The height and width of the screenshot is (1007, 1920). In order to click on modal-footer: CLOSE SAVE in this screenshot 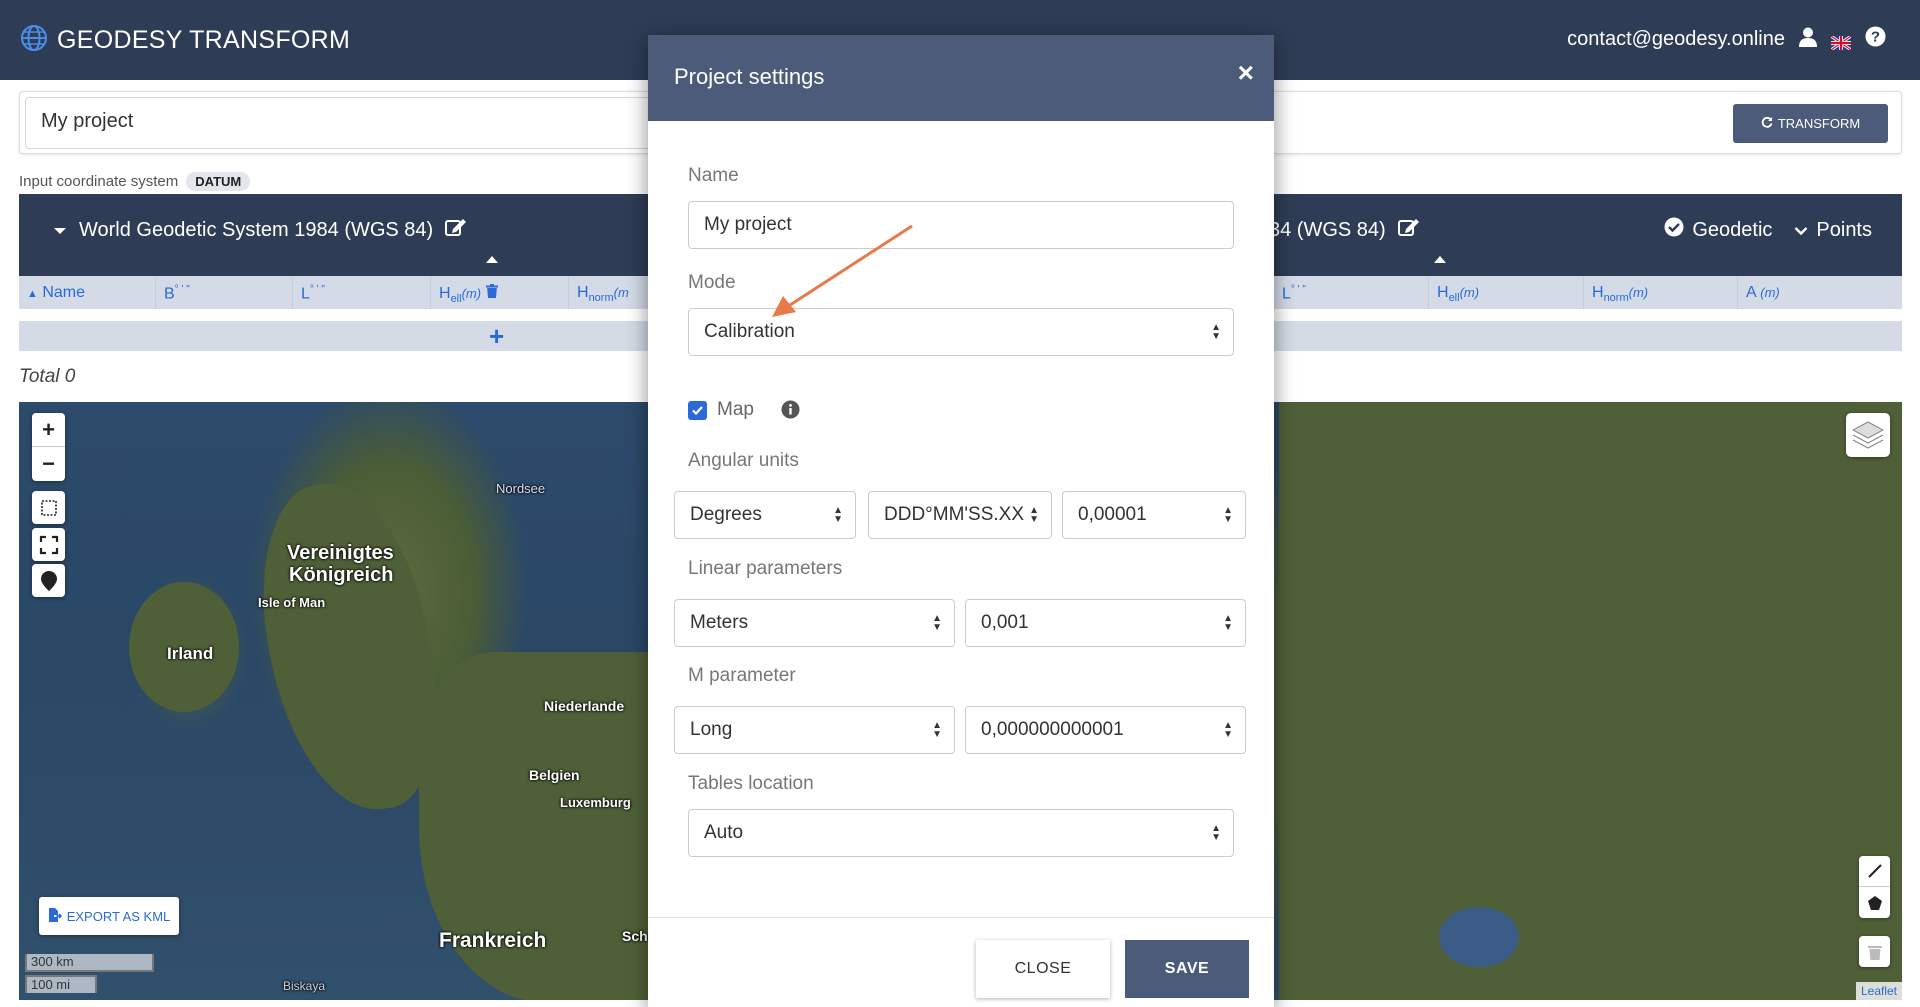, I will do `click(961, 962)`.